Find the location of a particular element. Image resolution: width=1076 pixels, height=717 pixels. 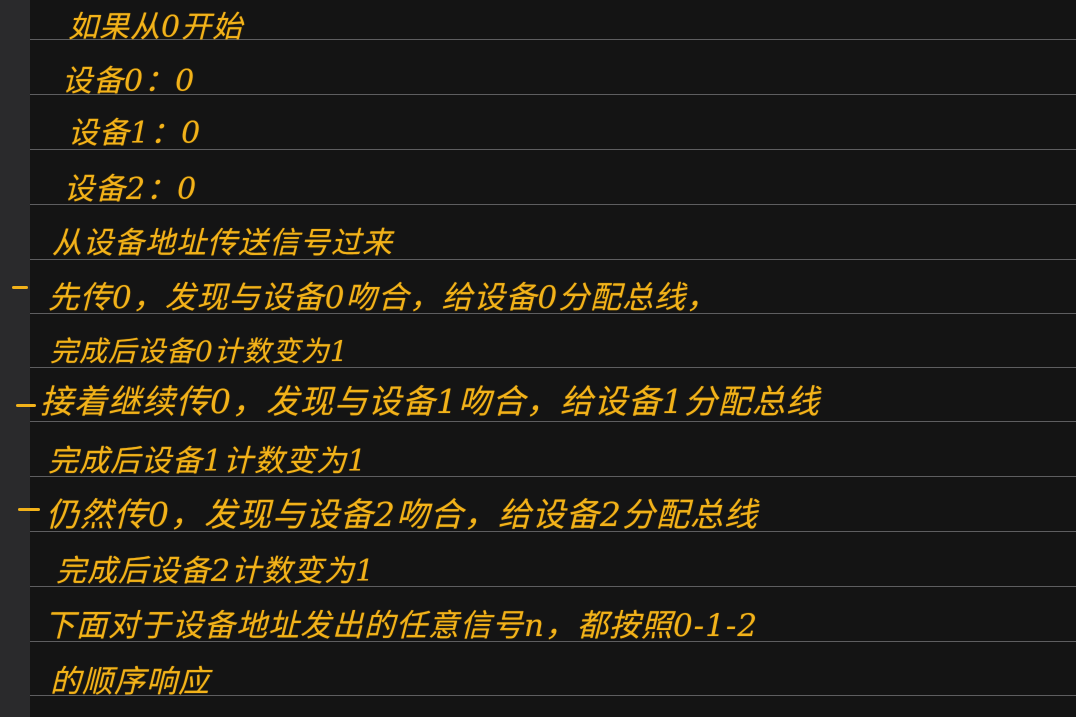

note-line-3: 设备1：0 is located at coordinates (135, 133).